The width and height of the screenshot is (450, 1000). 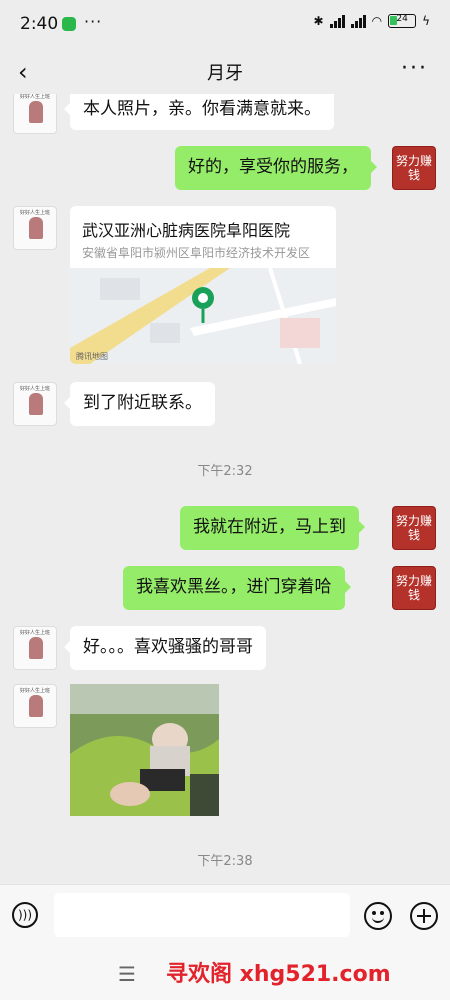 What do you see at coordinates (225, 24) in the screenshot?
I see `status-bar: 2:40 ··· ✱ ◠ 24 ϟ` at bounding box center [225, 24].